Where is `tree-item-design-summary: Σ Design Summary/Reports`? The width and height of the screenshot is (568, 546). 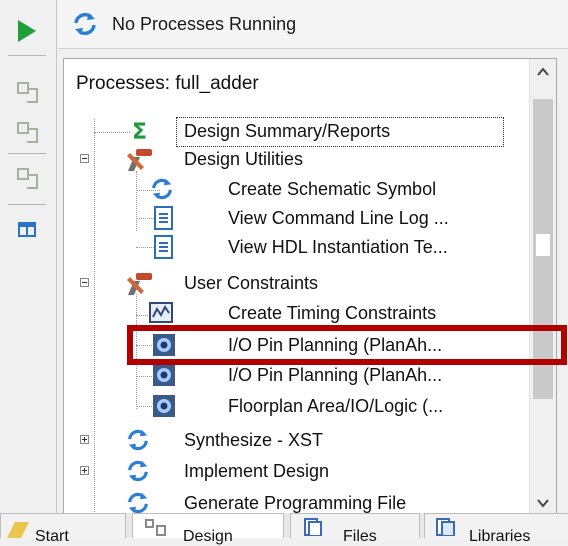
tree-item-design-summary: Σ Design Summary/Reports is located at coordinates (297, 132).